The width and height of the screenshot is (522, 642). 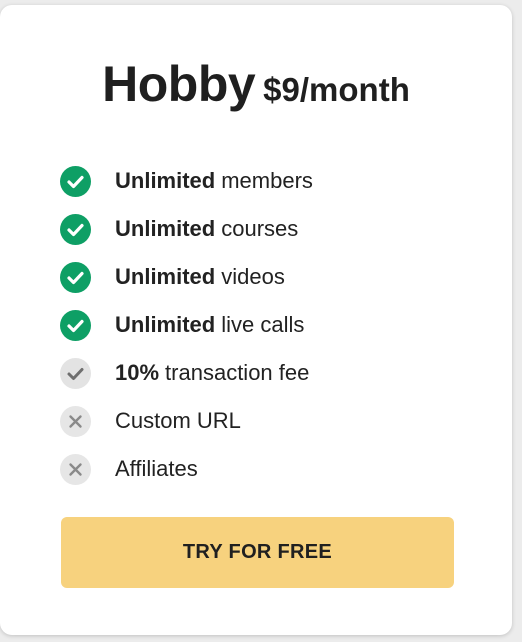 What do you see at coordinates (178, 420) in the screenshot?
I see `feature-text: Custom URL` at bounding box center [178, 420].